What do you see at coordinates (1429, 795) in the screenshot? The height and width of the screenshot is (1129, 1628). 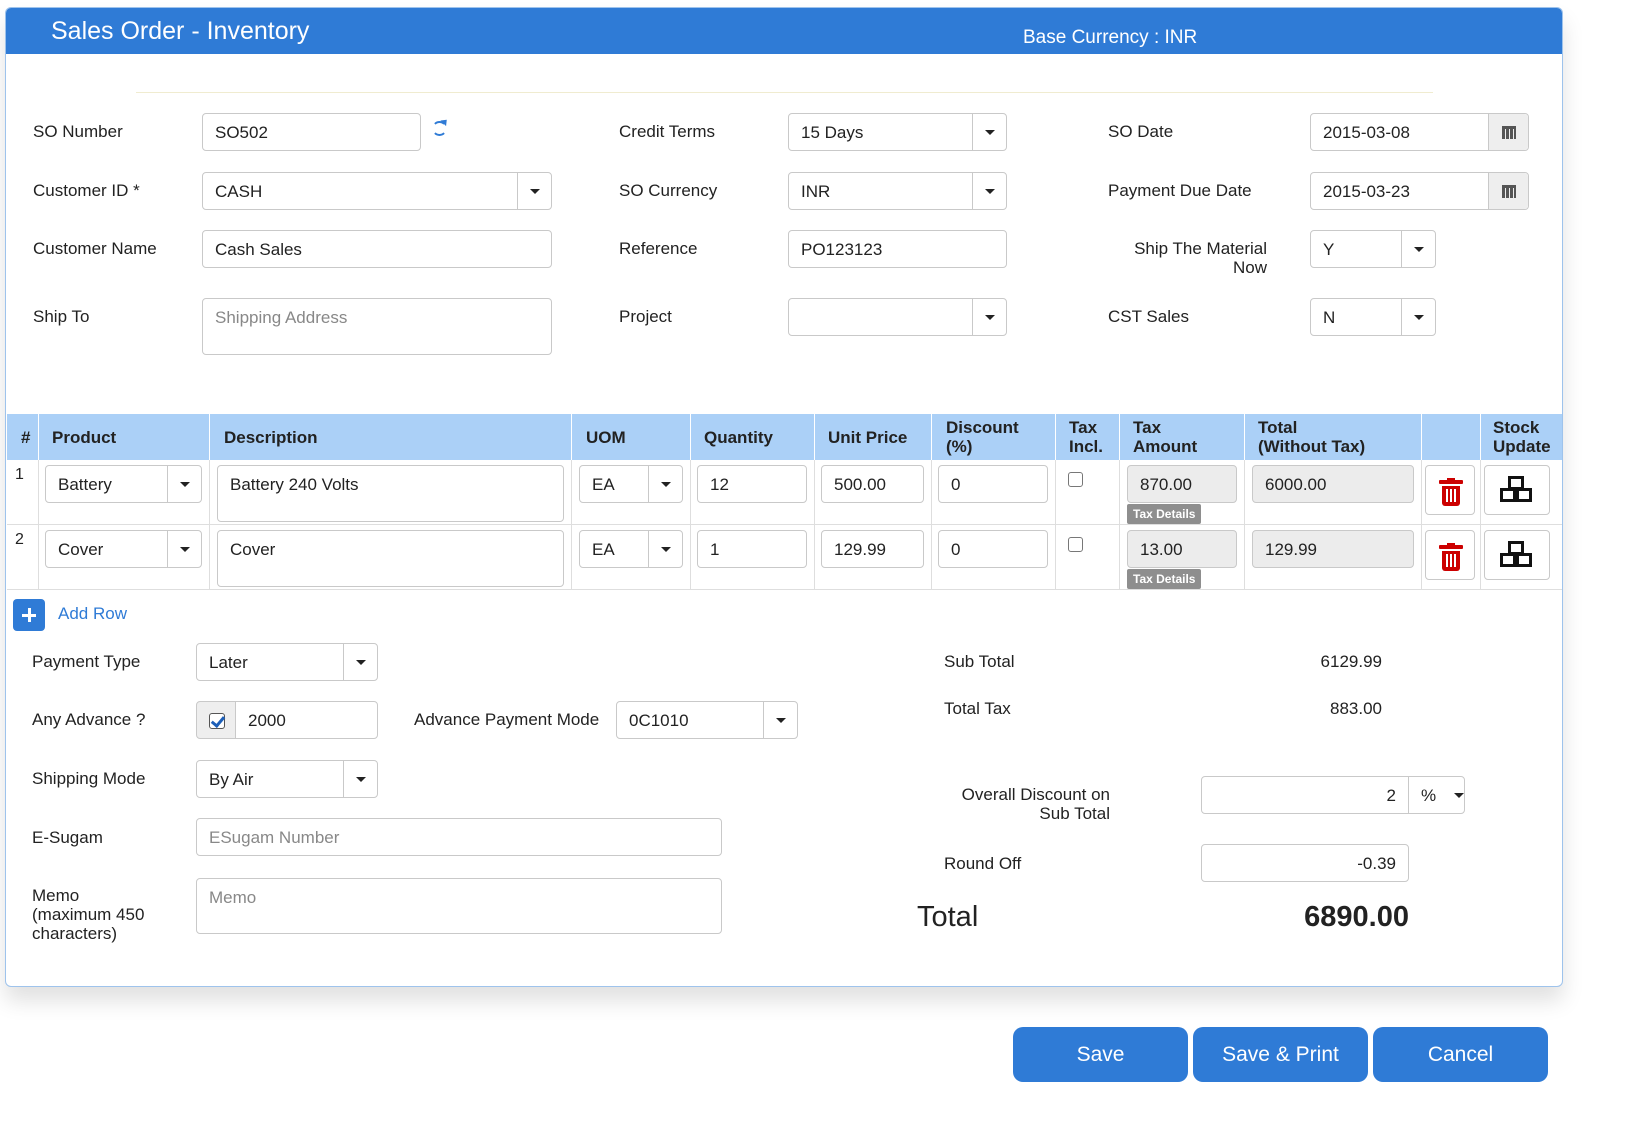 I see `discount-unit-value: %` at bounding box center [1429, 795].